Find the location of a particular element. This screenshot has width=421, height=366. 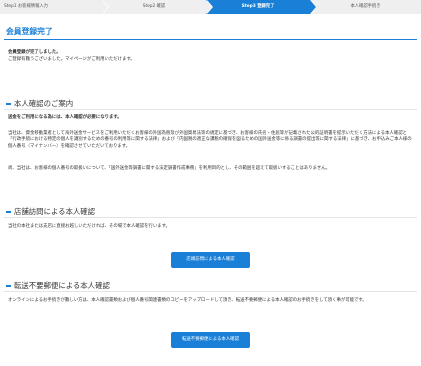

section-title: 本人確認のご案内 is located at coordinates (44, 103).